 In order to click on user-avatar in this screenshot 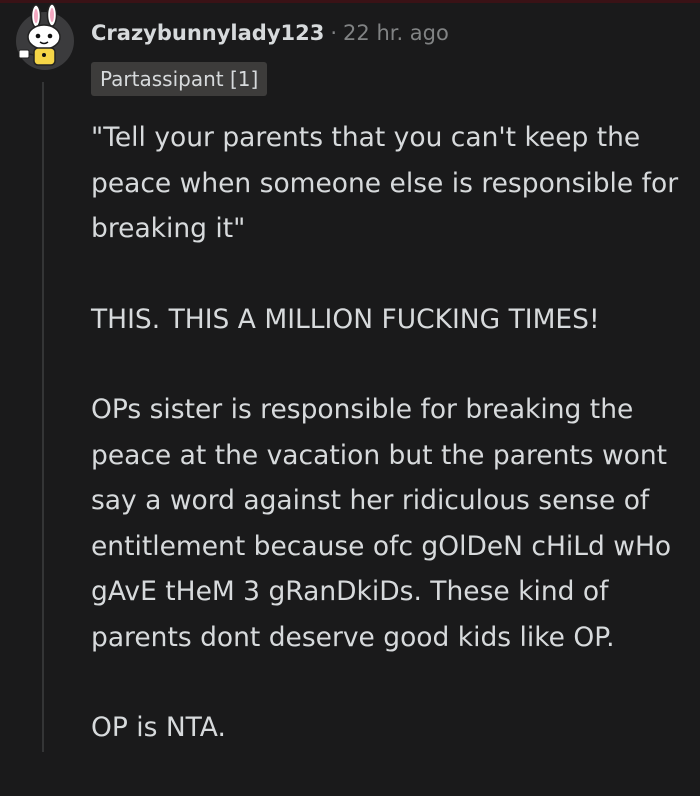, I will do `click(45, 36)`.